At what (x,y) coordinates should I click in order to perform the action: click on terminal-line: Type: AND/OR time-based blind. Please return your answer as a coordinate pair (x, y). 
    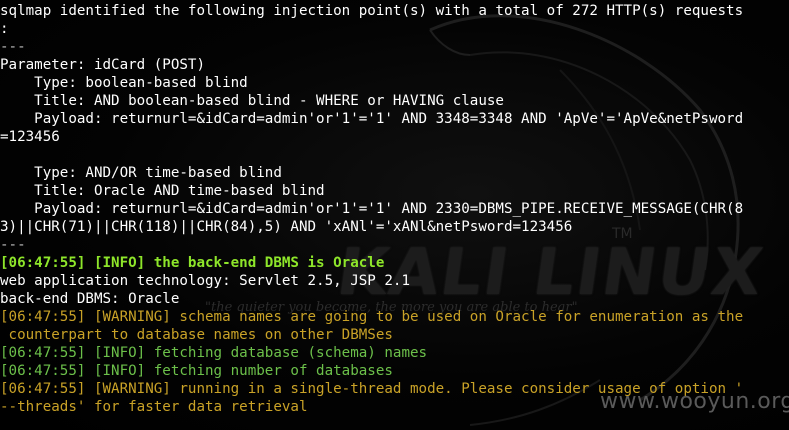
    Looking at the image, I should click on (141, 173).